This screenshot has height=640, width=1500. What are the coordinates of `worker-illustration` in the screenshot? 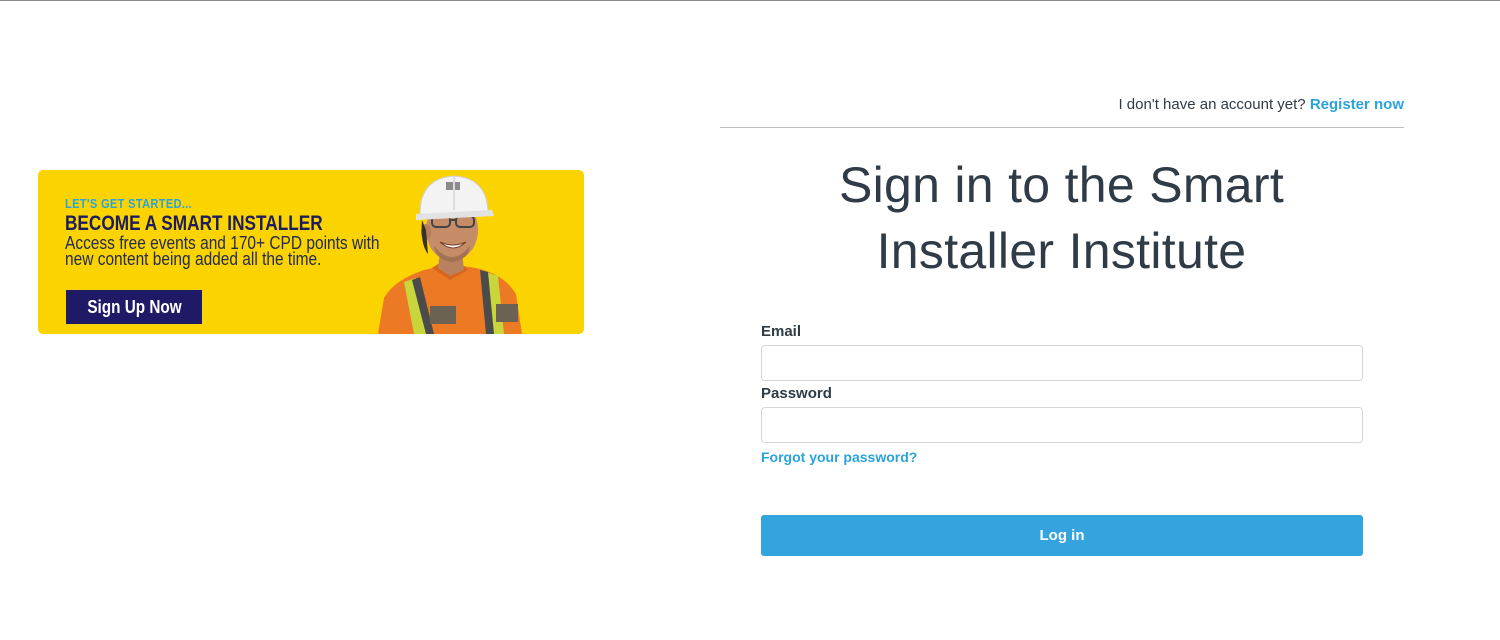 It's located at (450, 254).